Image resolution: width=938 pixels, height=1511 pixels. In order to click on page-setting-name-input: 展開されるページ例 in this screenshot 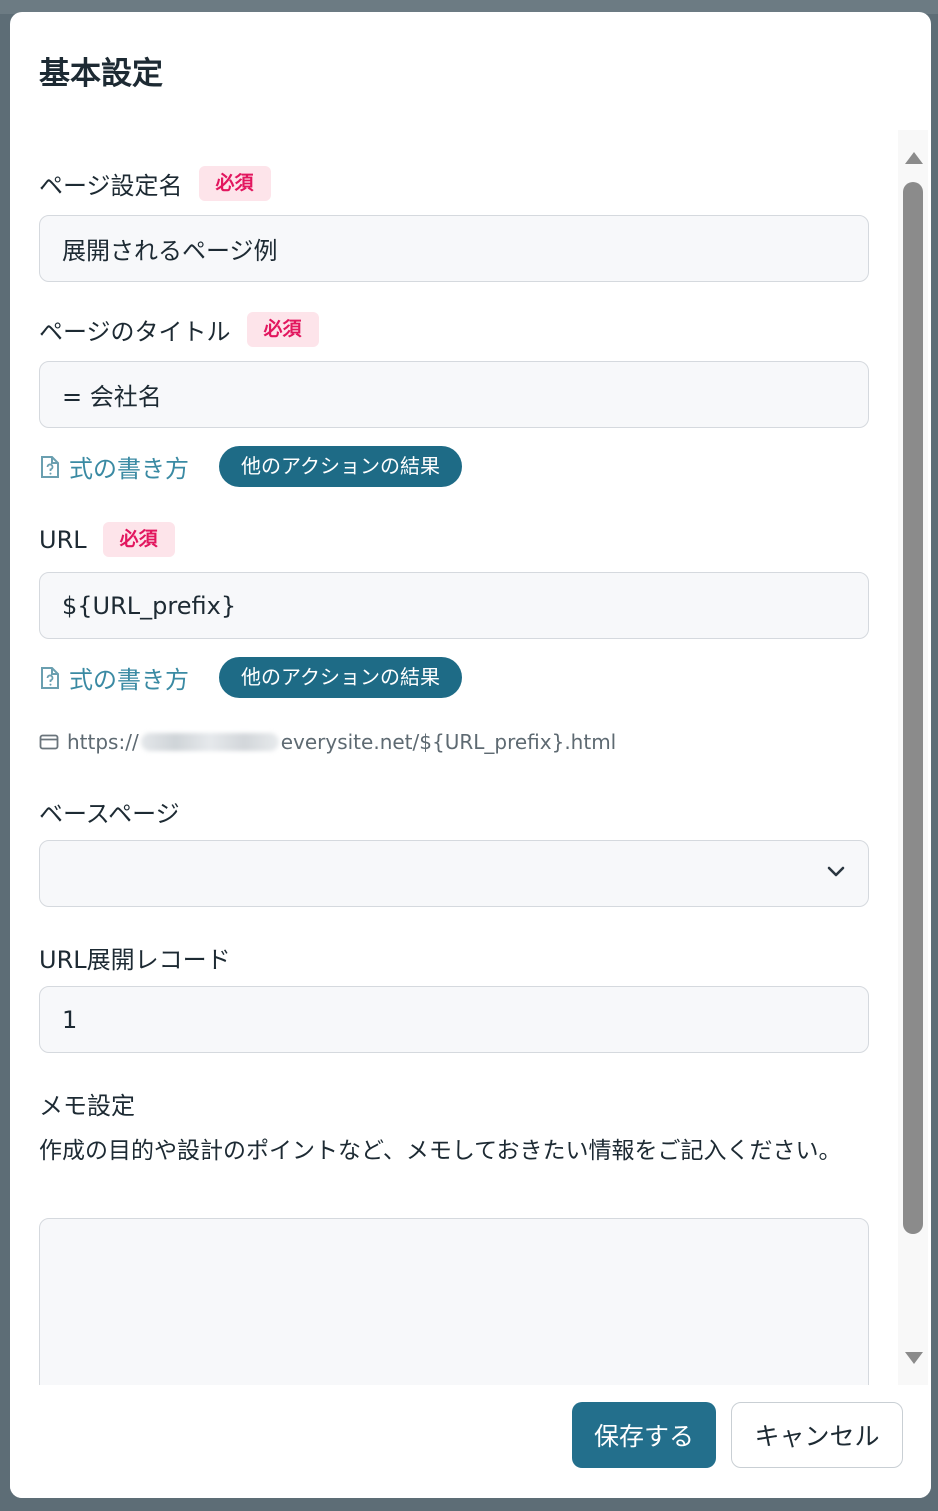, I will do `click(454, 248)`.